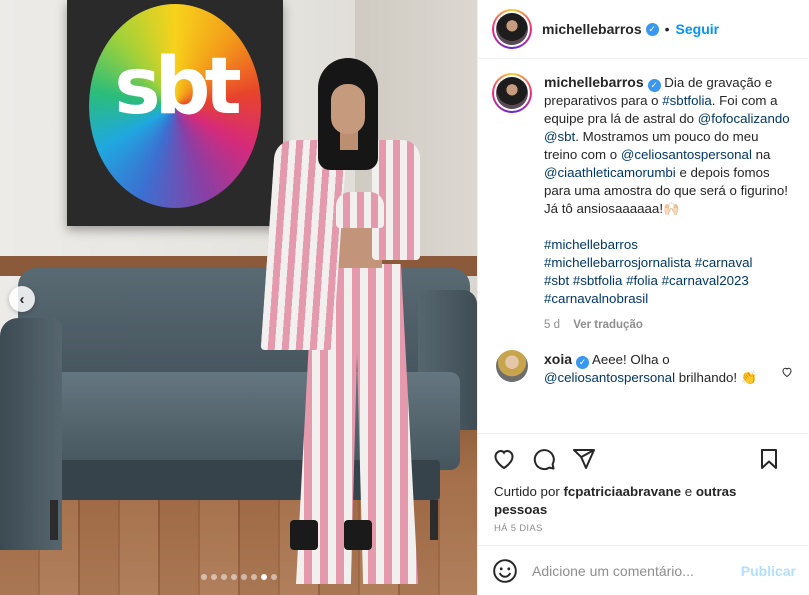 The height and width of the screenshot is (595, 809). What do you see at coordinates (643, 458) in the screenshot?
I see `post-actions` at bounding box center [643, 458].